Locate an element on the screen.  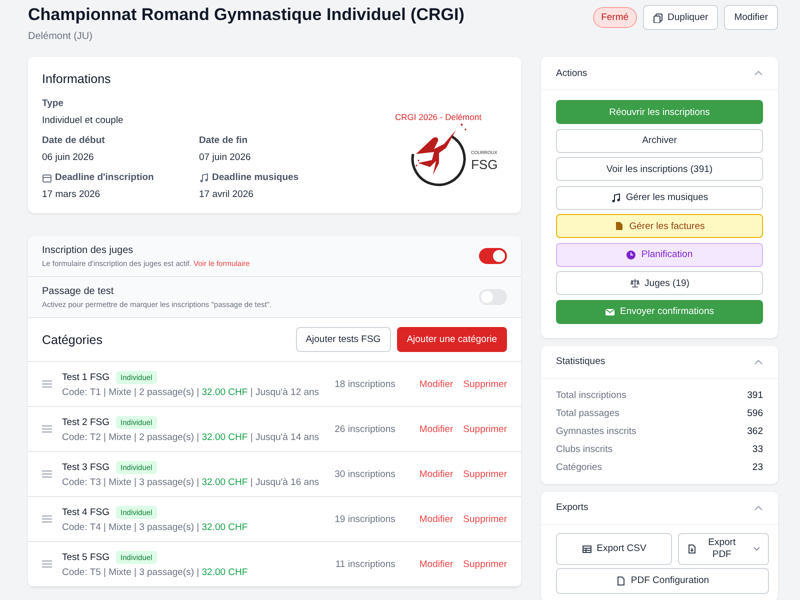
field-label: Deadline musiques is located at coordinates (255, 177).